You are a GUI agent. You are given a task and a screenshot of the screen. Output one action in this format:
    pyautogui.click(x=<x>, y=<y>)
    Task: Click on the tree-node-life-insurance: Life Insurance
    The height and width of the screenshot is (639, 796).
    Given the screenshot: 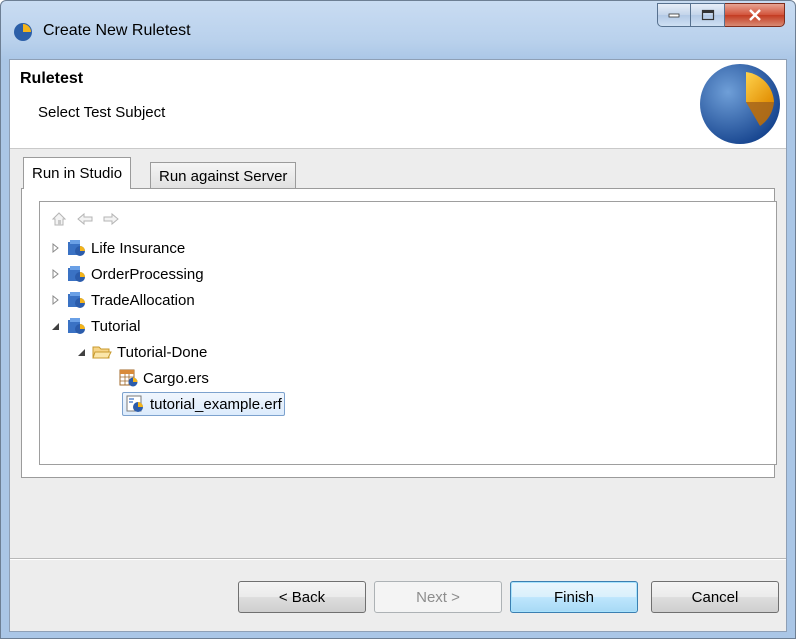 What is the action you would take?
    pyautogui.click(x=117, y=248)
    